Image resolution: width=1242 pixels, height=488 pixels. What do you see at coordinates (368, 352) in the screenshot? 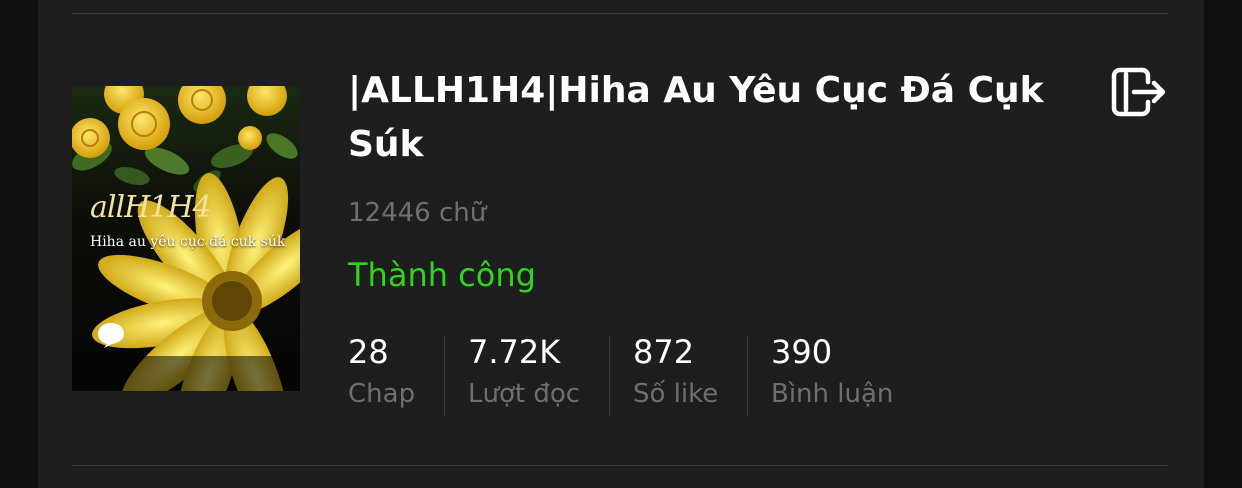
I see `stat-value: 28` at bounding box center [368, 352].